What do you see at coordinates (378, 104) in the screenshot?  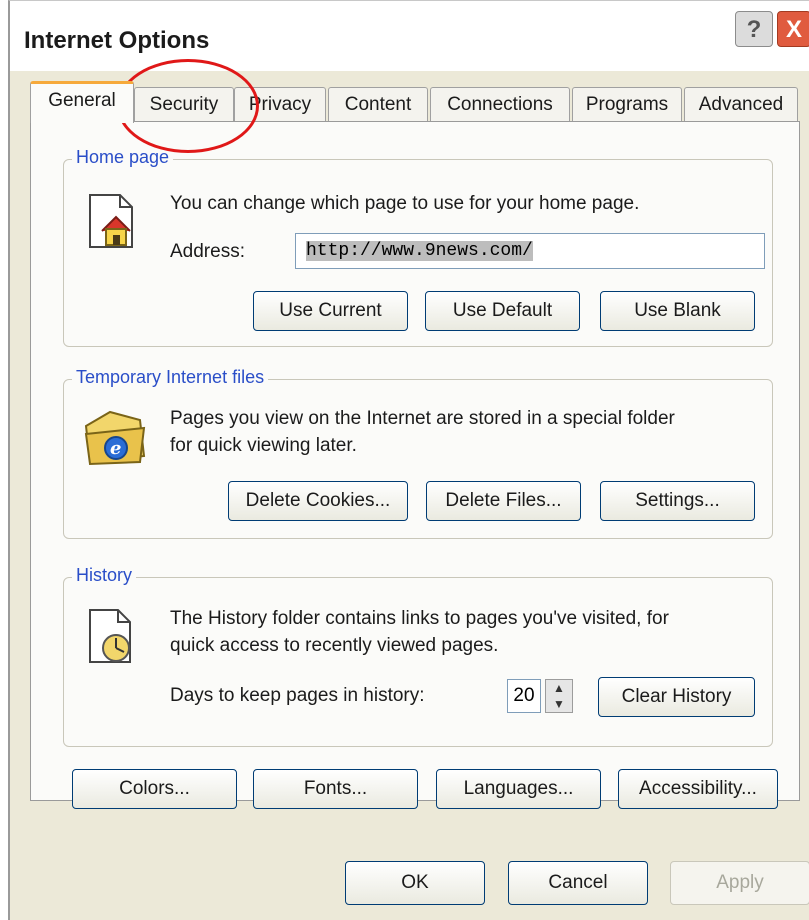 I see `tab-content: Content` at bounding box center [378, 104].